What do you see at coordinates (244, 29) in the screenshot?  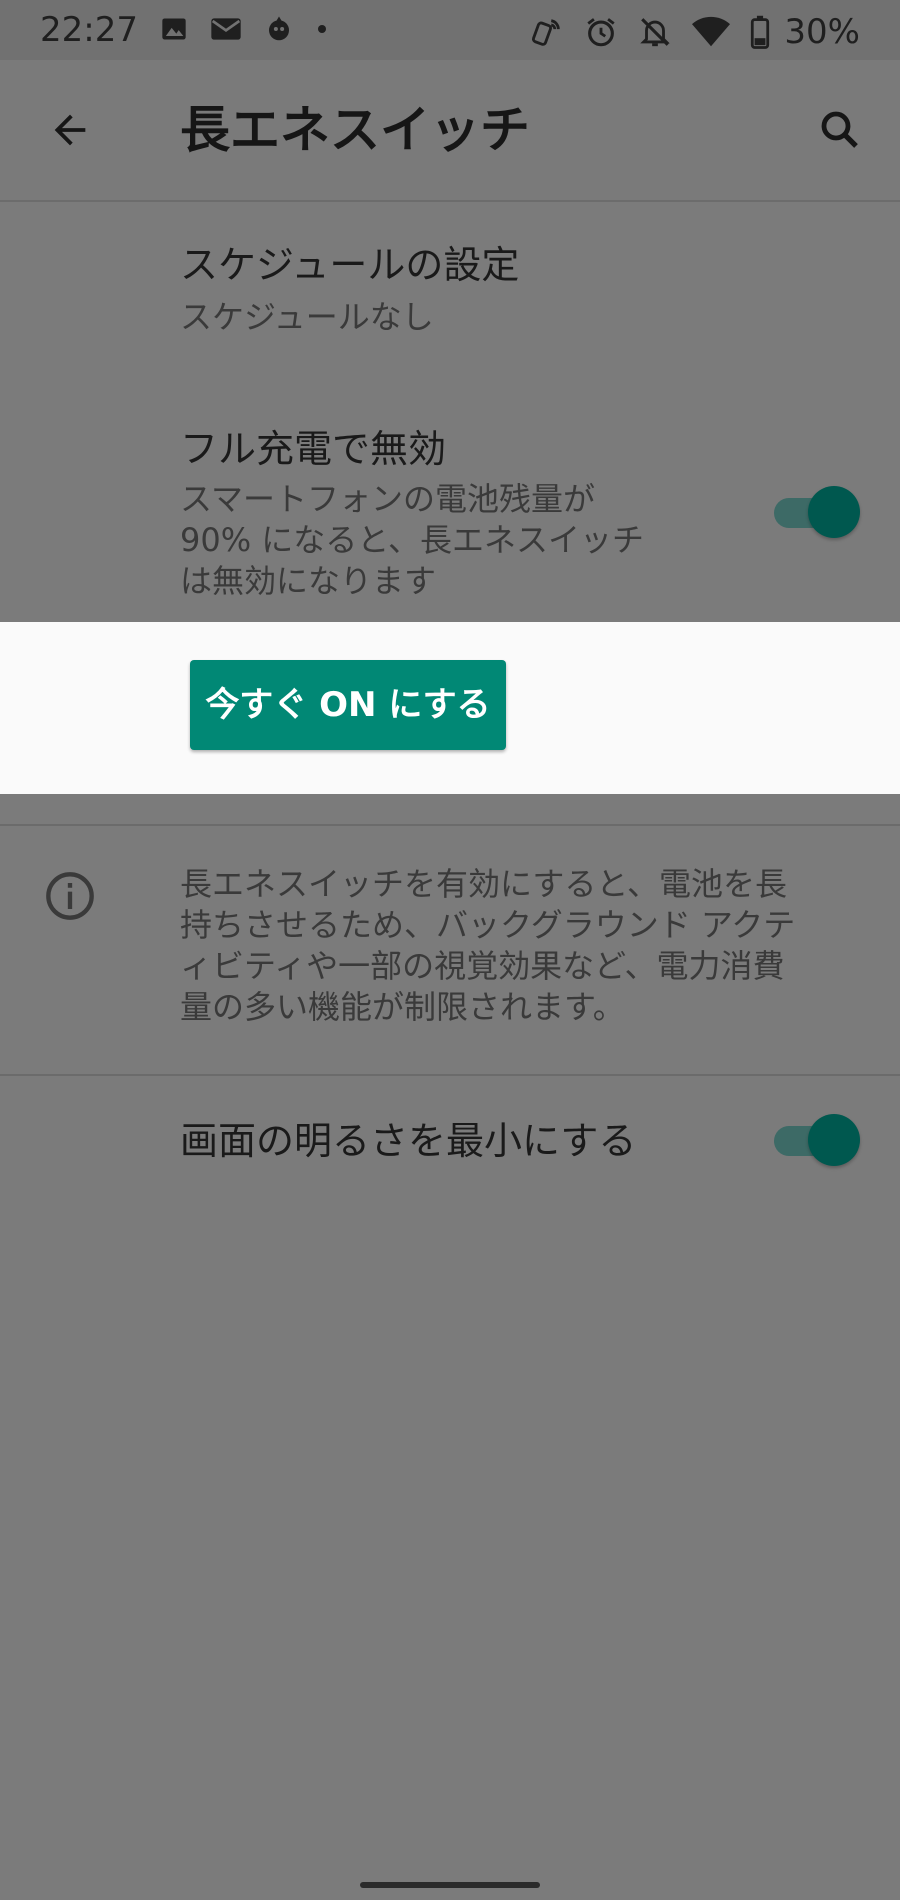 I see `status-icons-left` at bounding box center [244, 29].